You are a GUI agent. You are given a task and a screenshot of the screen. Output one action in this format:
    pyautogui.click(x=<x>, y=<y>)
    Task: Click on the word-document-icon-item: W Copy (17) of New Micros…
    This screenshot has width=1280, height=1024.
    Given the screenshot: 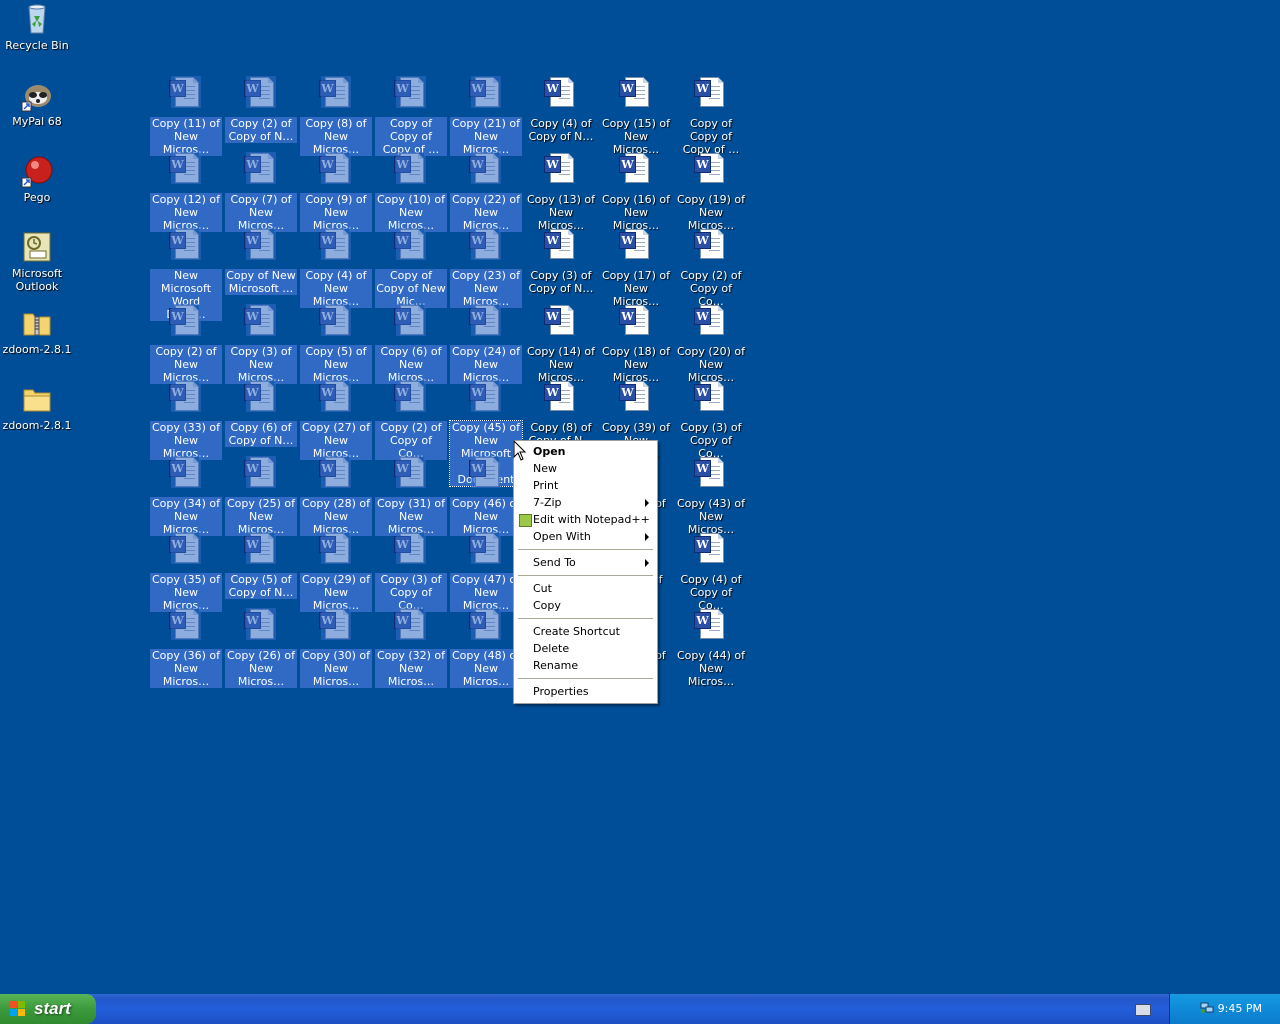 What is the action you would take?
    pyautogui.click(x=636, y=268)
    